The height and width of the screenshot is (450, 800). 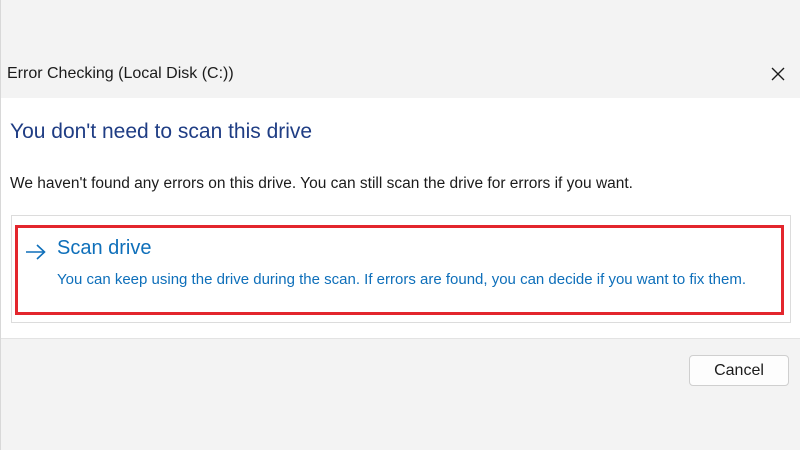 I want to click on arrow-right-icon, so click(x=36, y=252).